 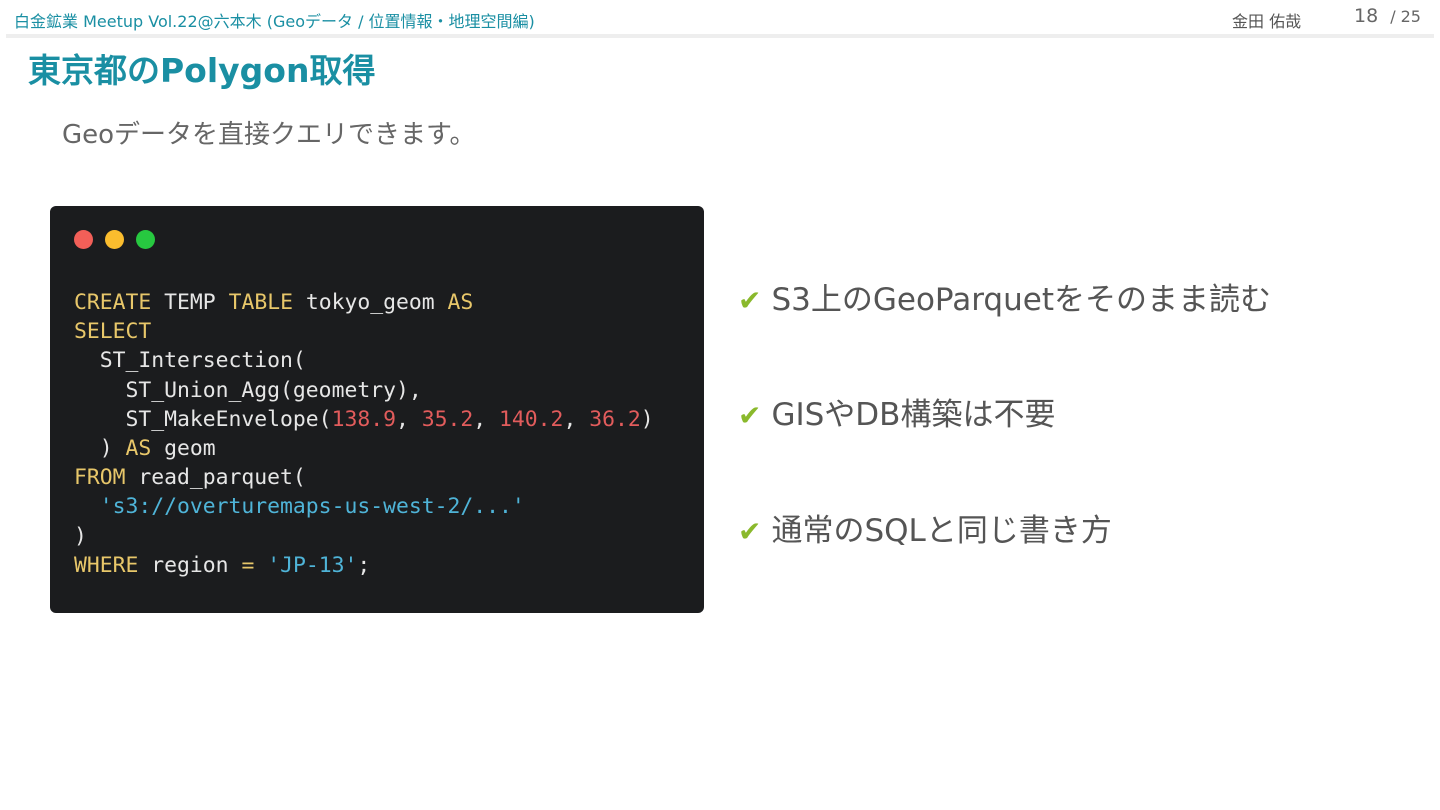 I want to click on minimize-dot-icon, so click(x=114, y=239).